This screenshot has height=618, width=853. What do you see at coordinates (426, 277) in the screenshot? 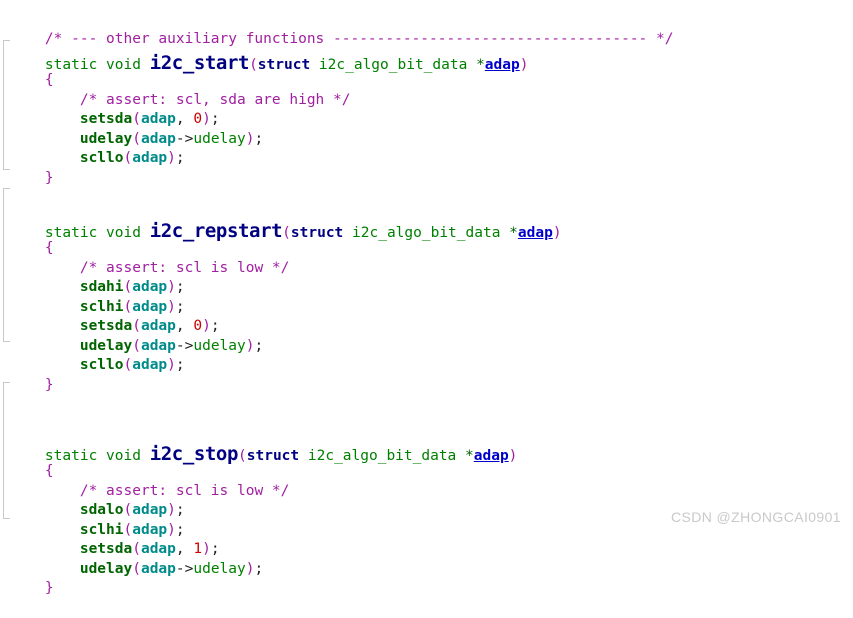
I see `code-line: sdahi(adap);` at bounding box center [426, 277].